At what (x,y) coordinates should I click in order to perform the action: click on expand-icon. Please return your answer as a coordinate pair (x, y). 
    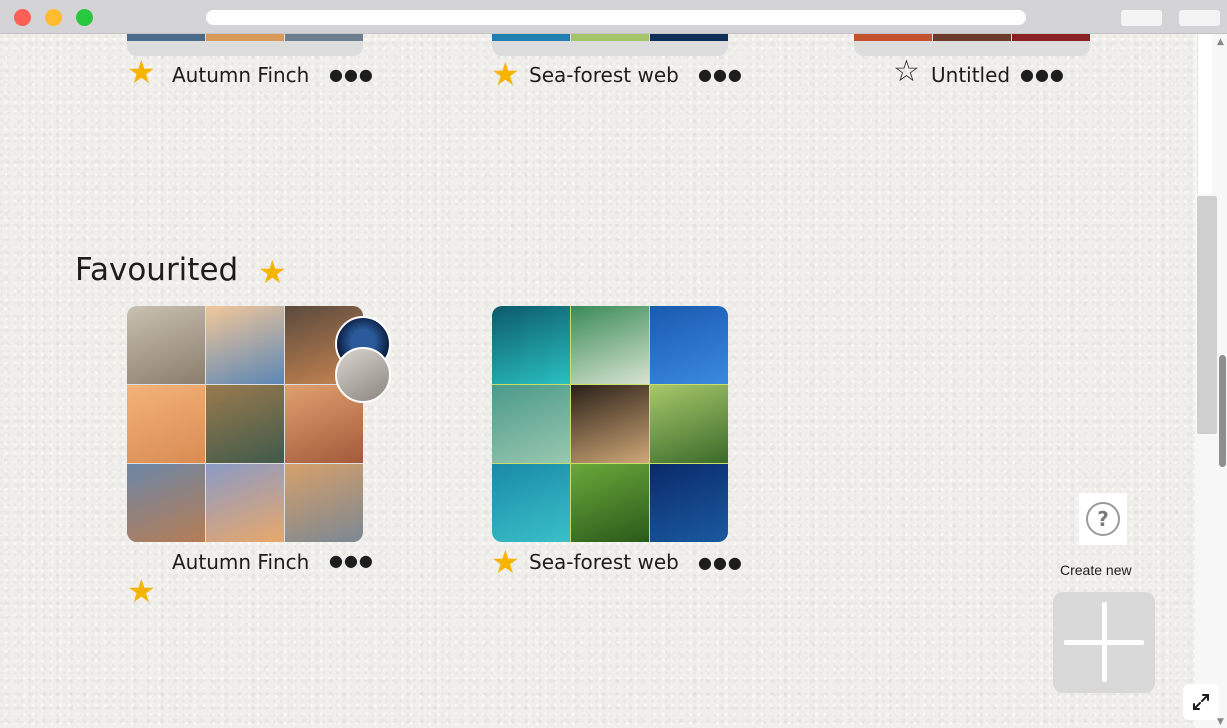
    Looking at the image, I should click on (1201, 702).